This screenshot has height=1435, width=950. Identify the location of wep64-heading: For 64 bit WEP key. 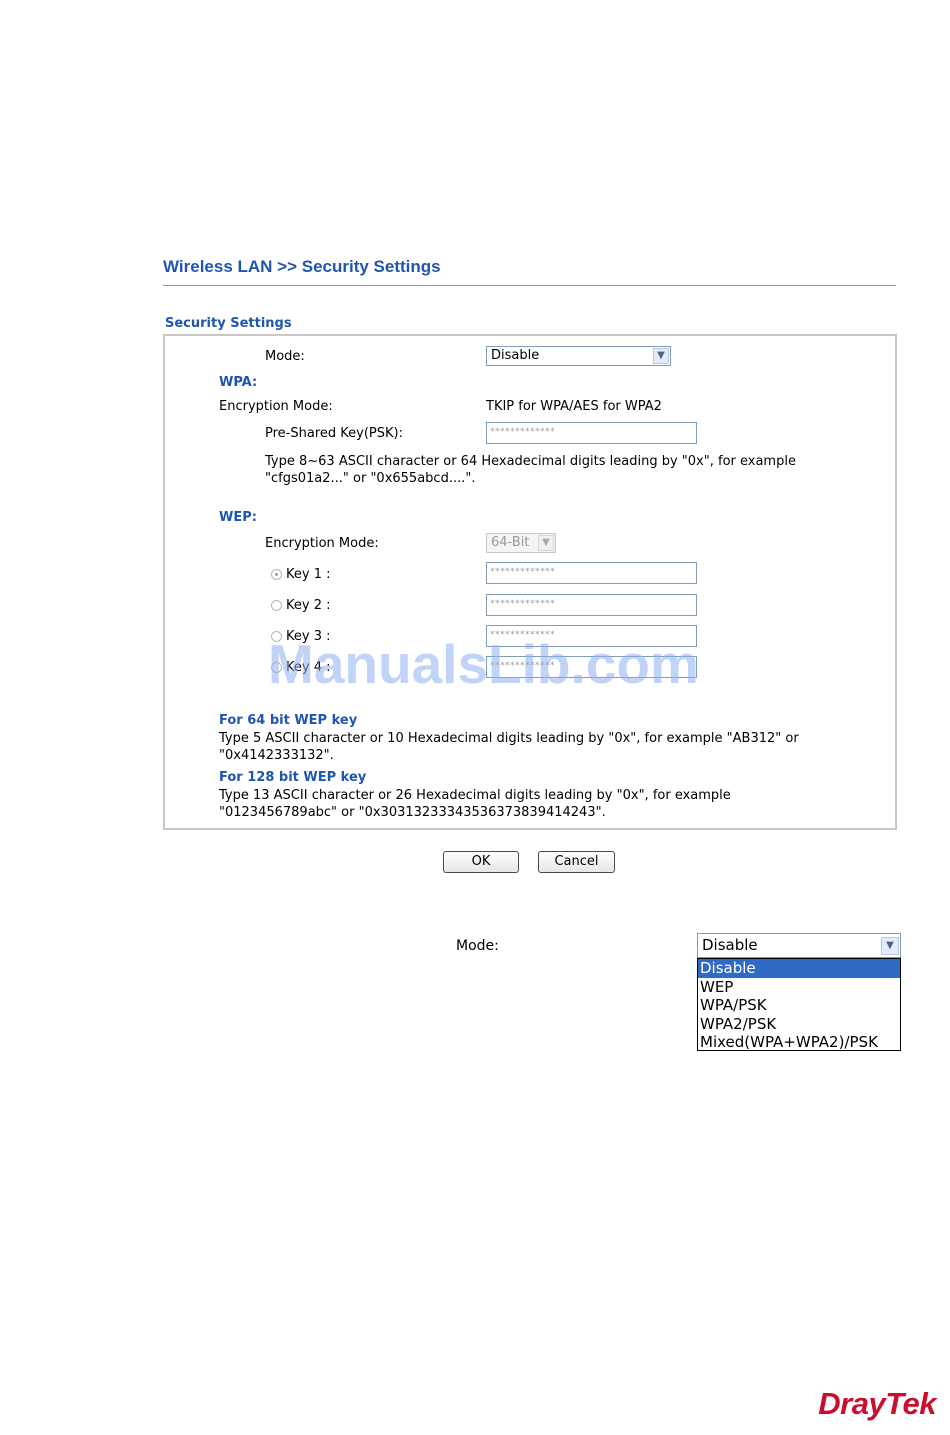
(288, 720).